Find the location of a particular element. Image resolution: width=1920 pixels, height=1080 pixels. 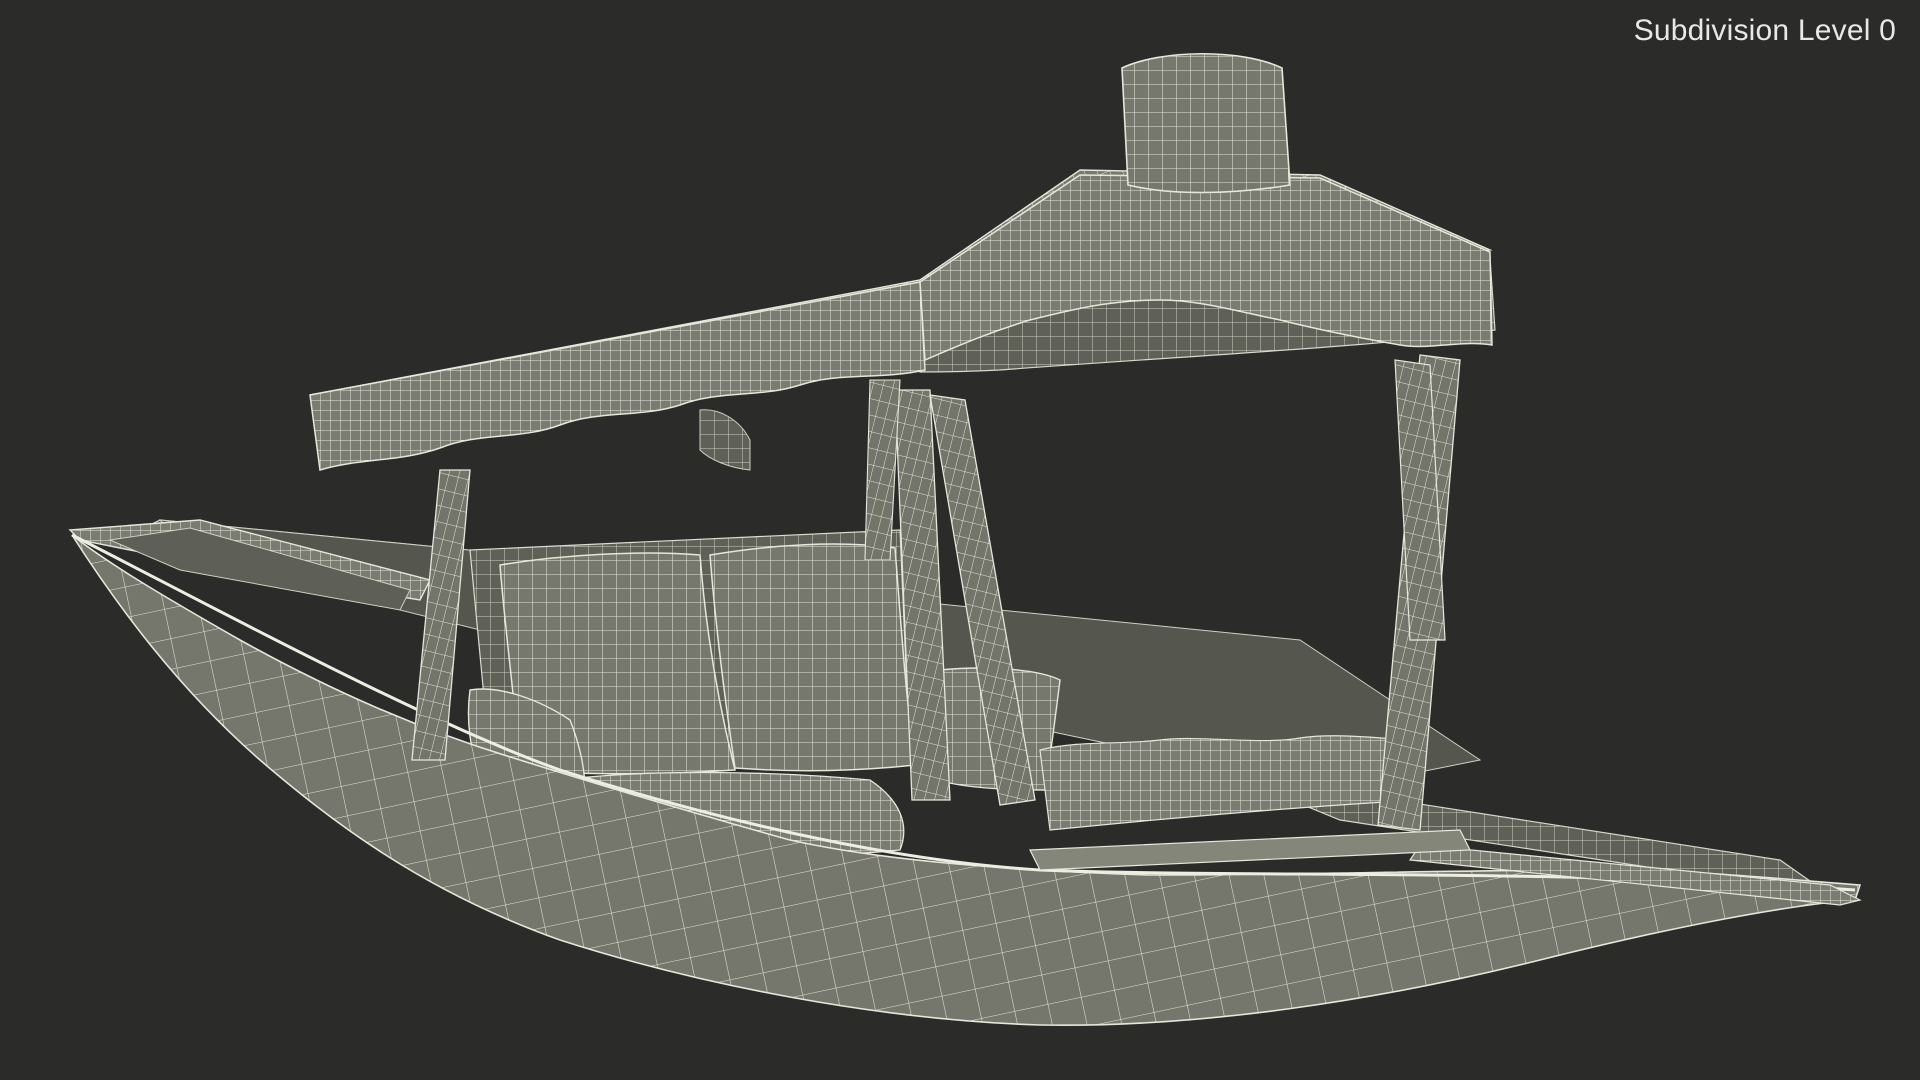

canopy-back-board is located at coordinates (1206, 123).